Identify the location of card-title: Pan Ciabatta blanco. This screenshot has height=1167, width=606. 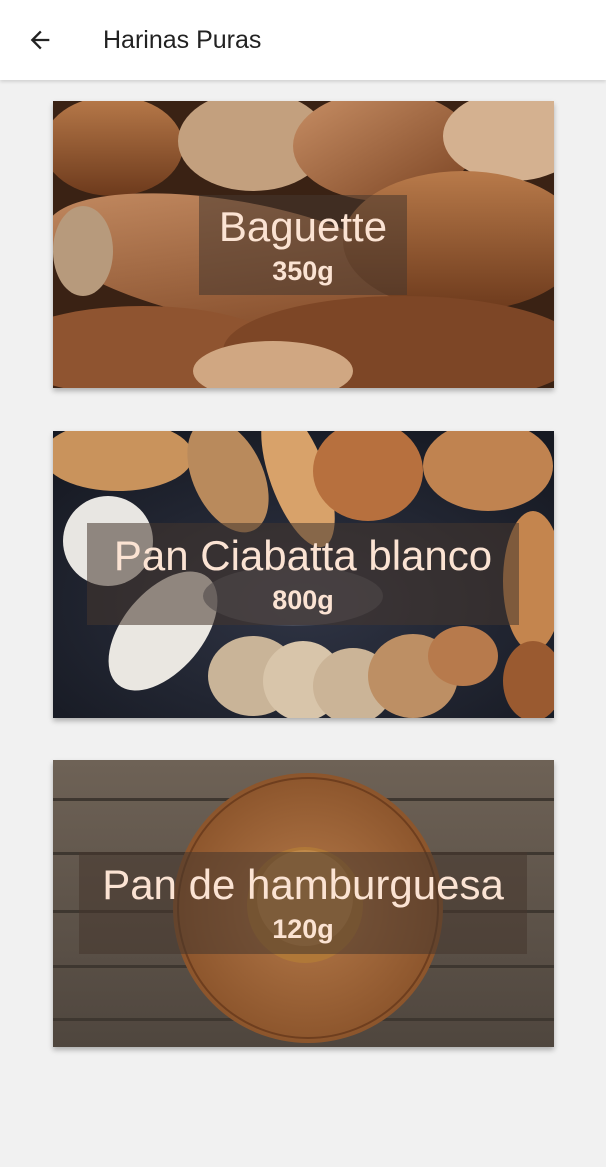
(303, 555).